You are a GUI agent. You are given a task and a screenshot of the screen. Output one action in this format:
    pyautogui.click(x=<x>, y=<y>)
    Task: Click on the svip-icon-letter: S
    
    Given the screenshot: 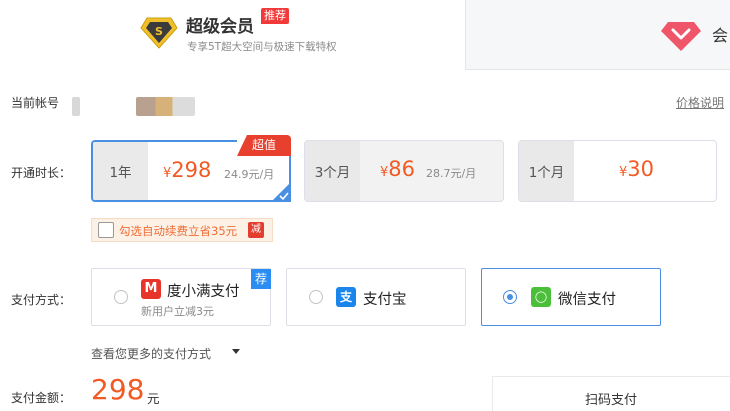 What is the action you would take?
    pyautogui.click(x=159, y=31)
    